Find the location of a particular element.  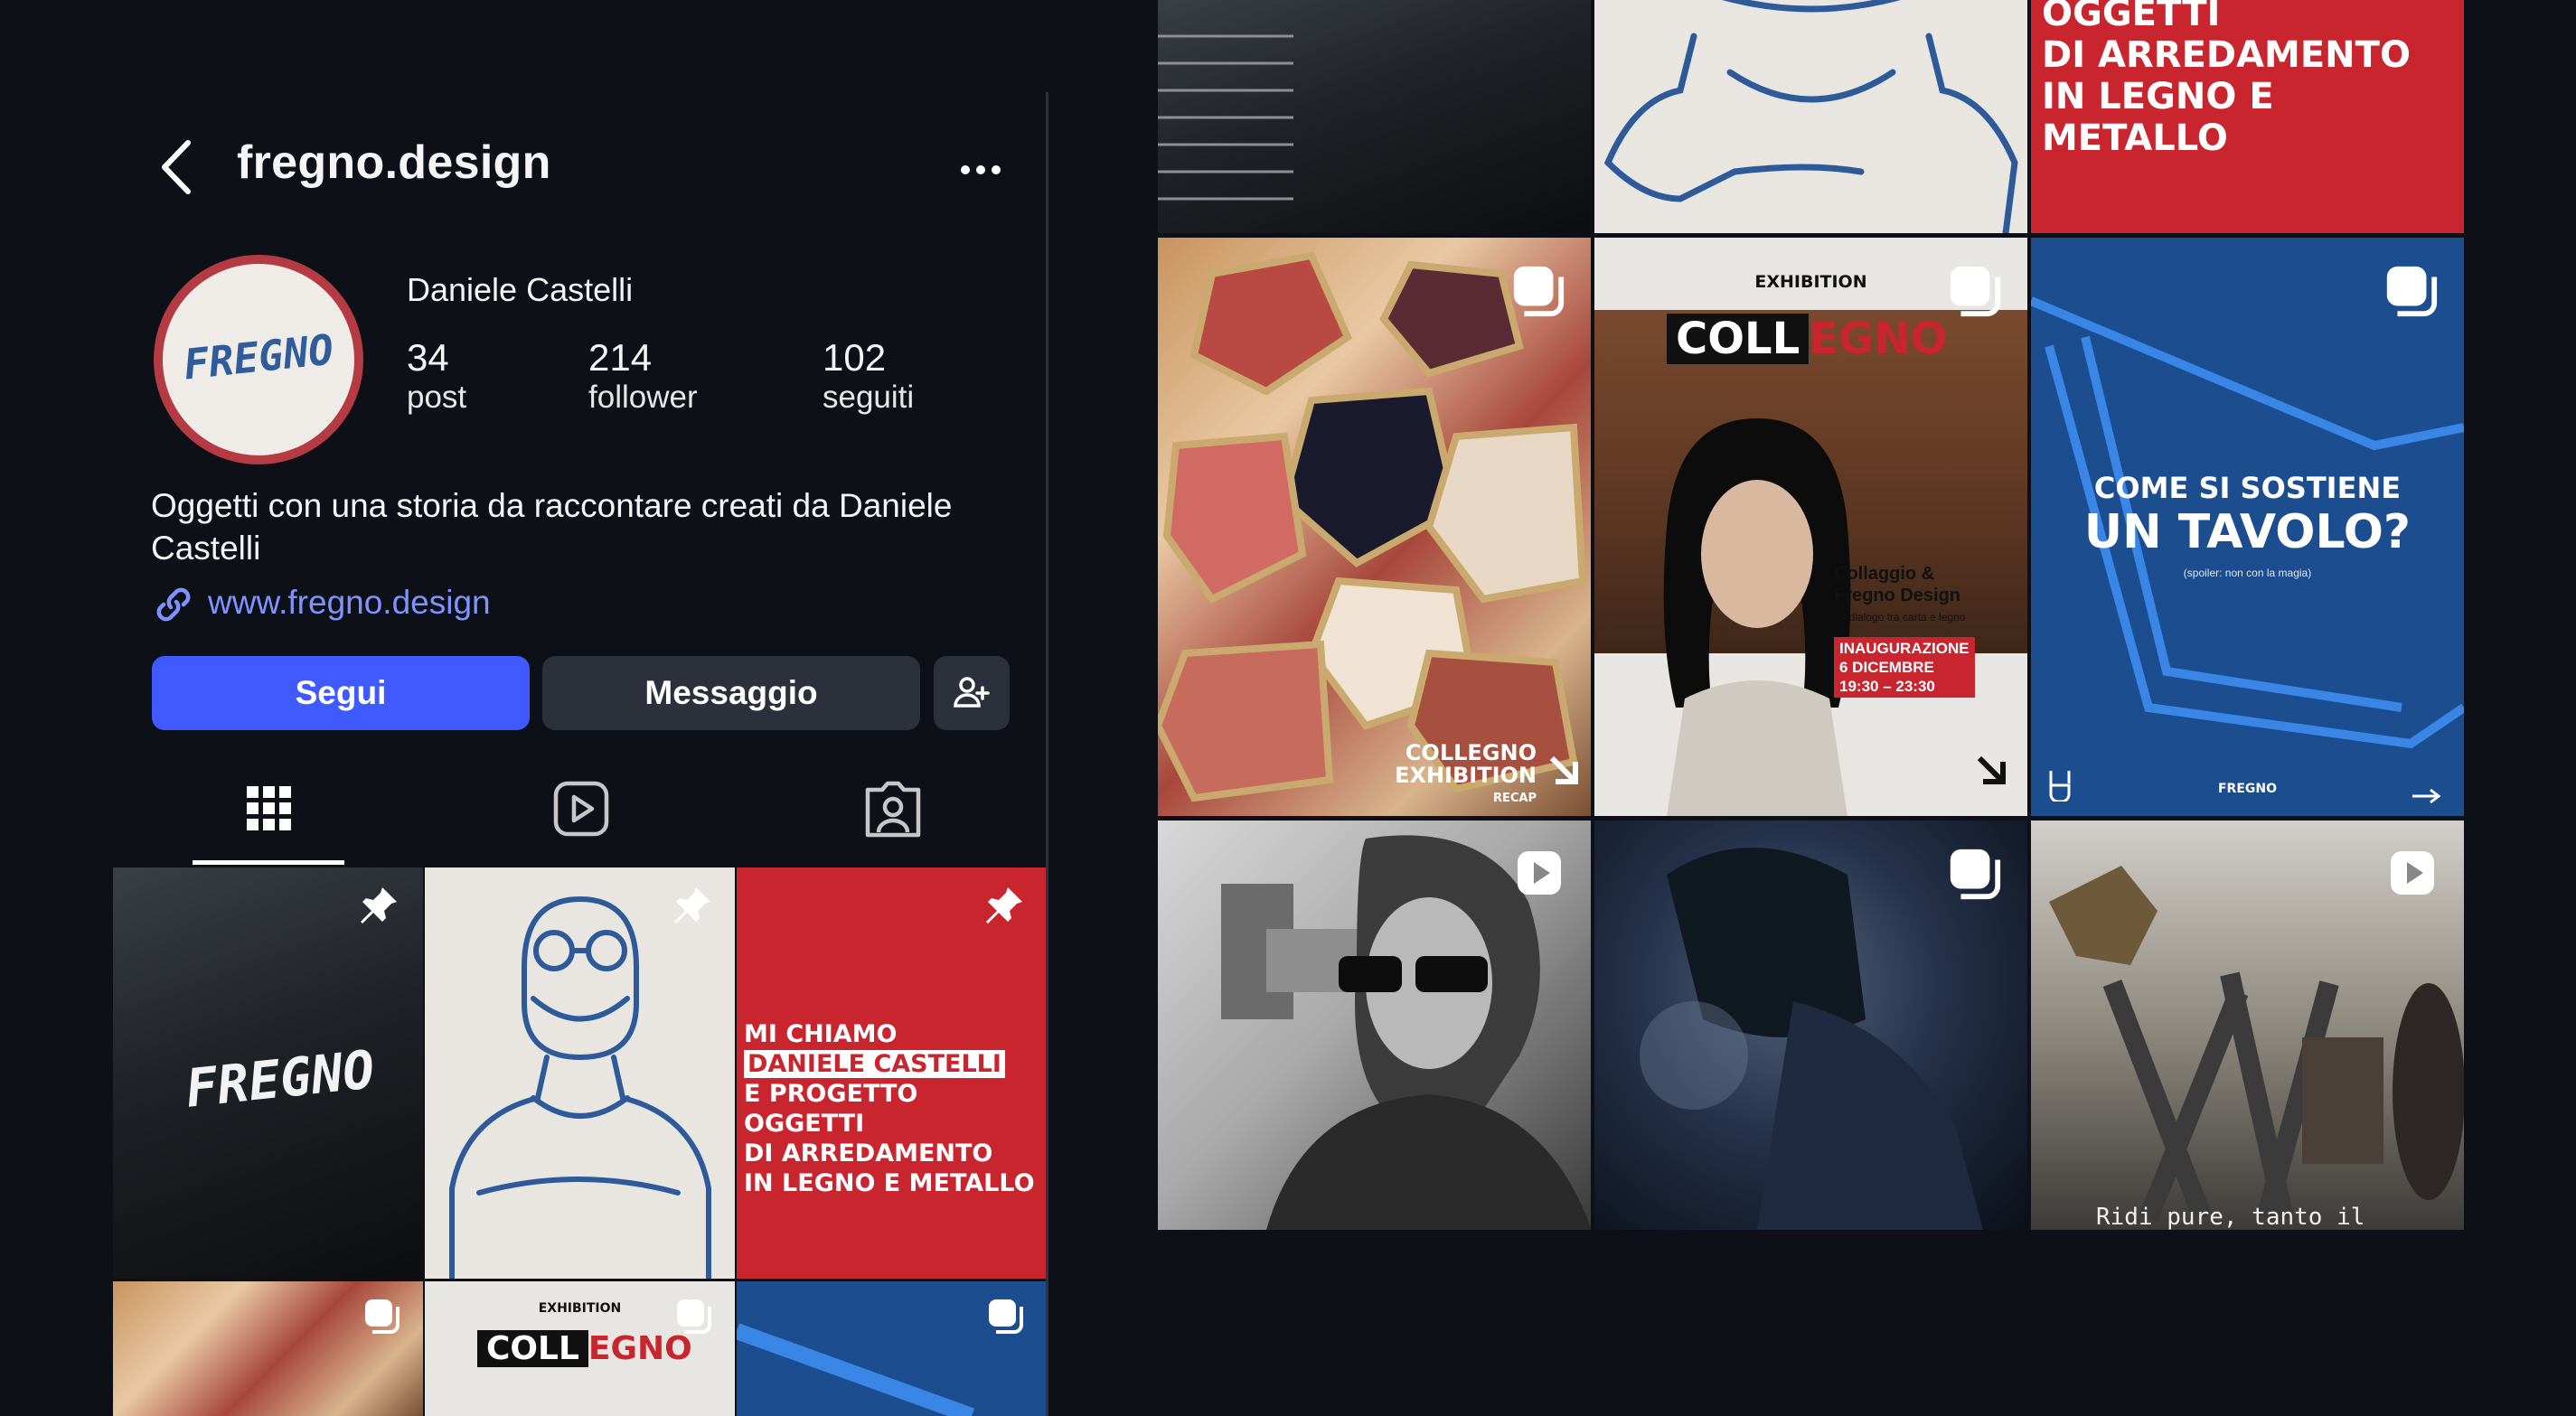

intro-line-highlight: DANIELE CASTELLI is located at coordinates (874, 1064).